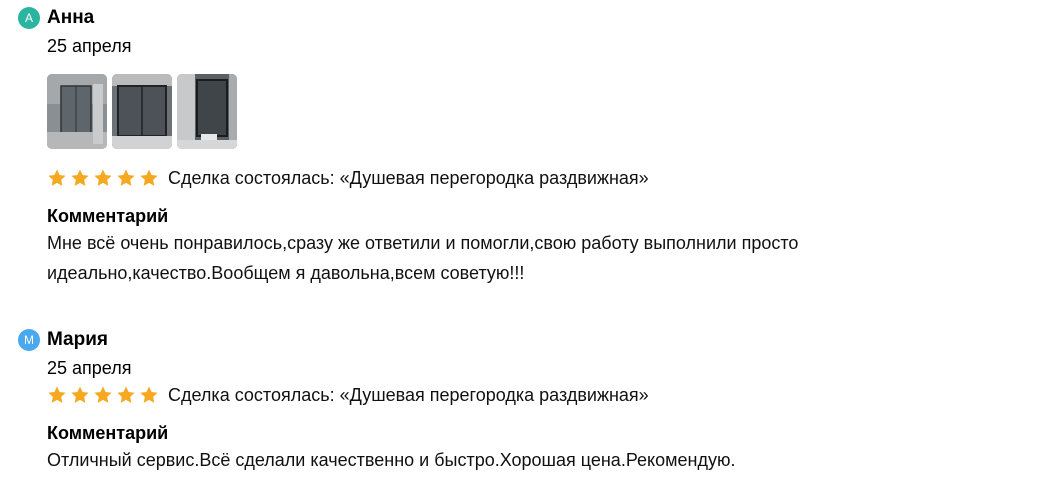 Image resolution: width=1047 pixels, height=493 pixels. I want to click on avatar: А, so click(29, 18).